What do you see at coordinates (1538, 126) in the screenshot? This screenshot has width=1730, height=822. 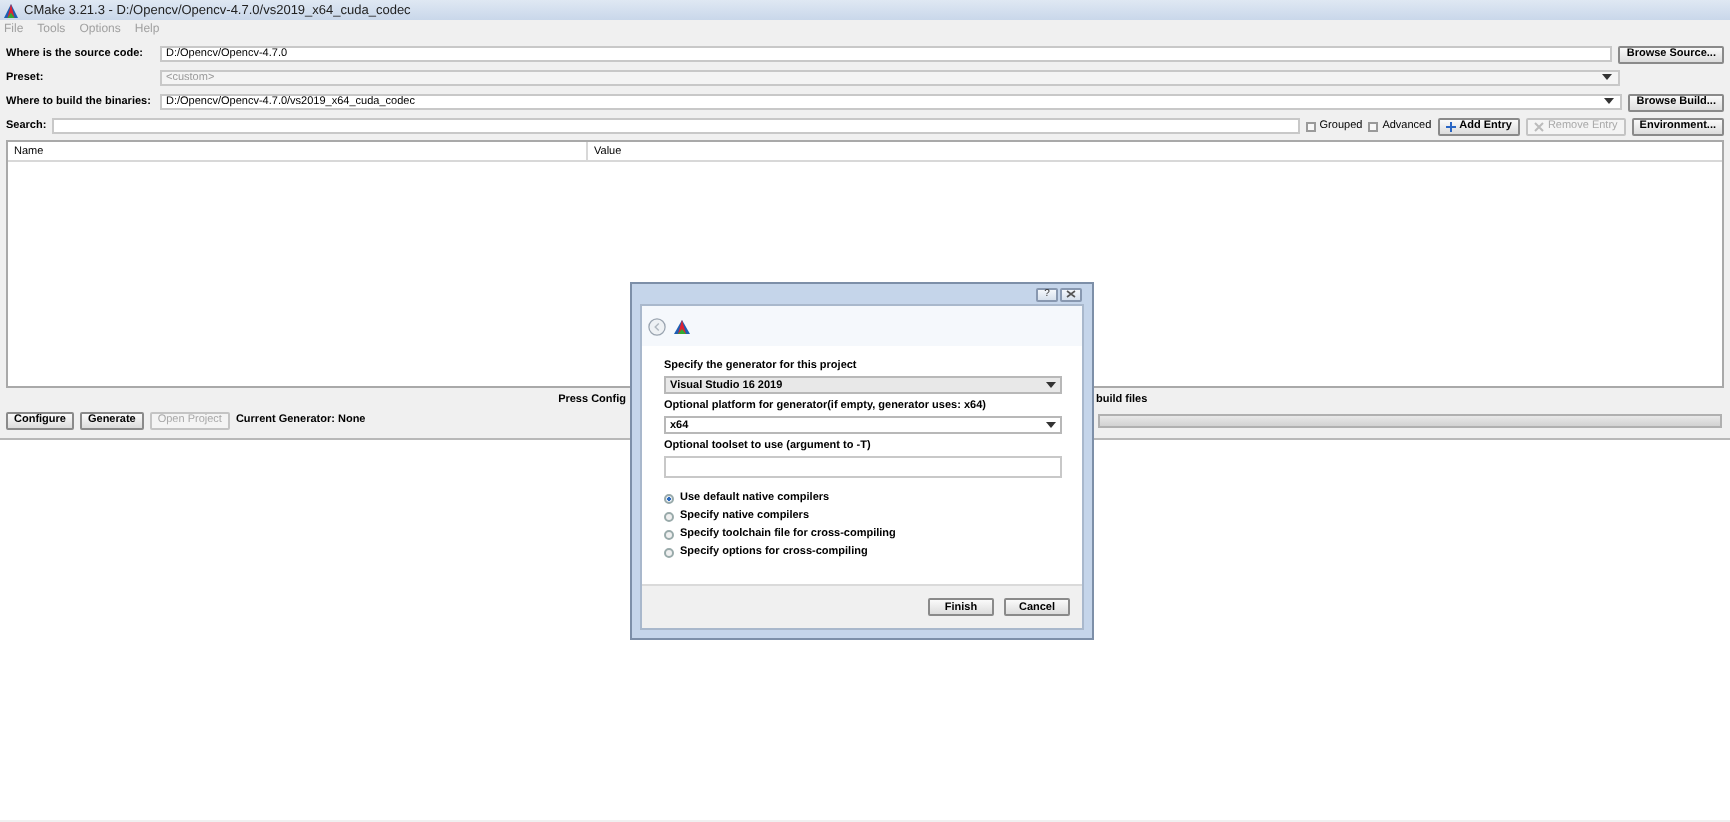 I see `remove-icon` at bounding box center [1538, 126].